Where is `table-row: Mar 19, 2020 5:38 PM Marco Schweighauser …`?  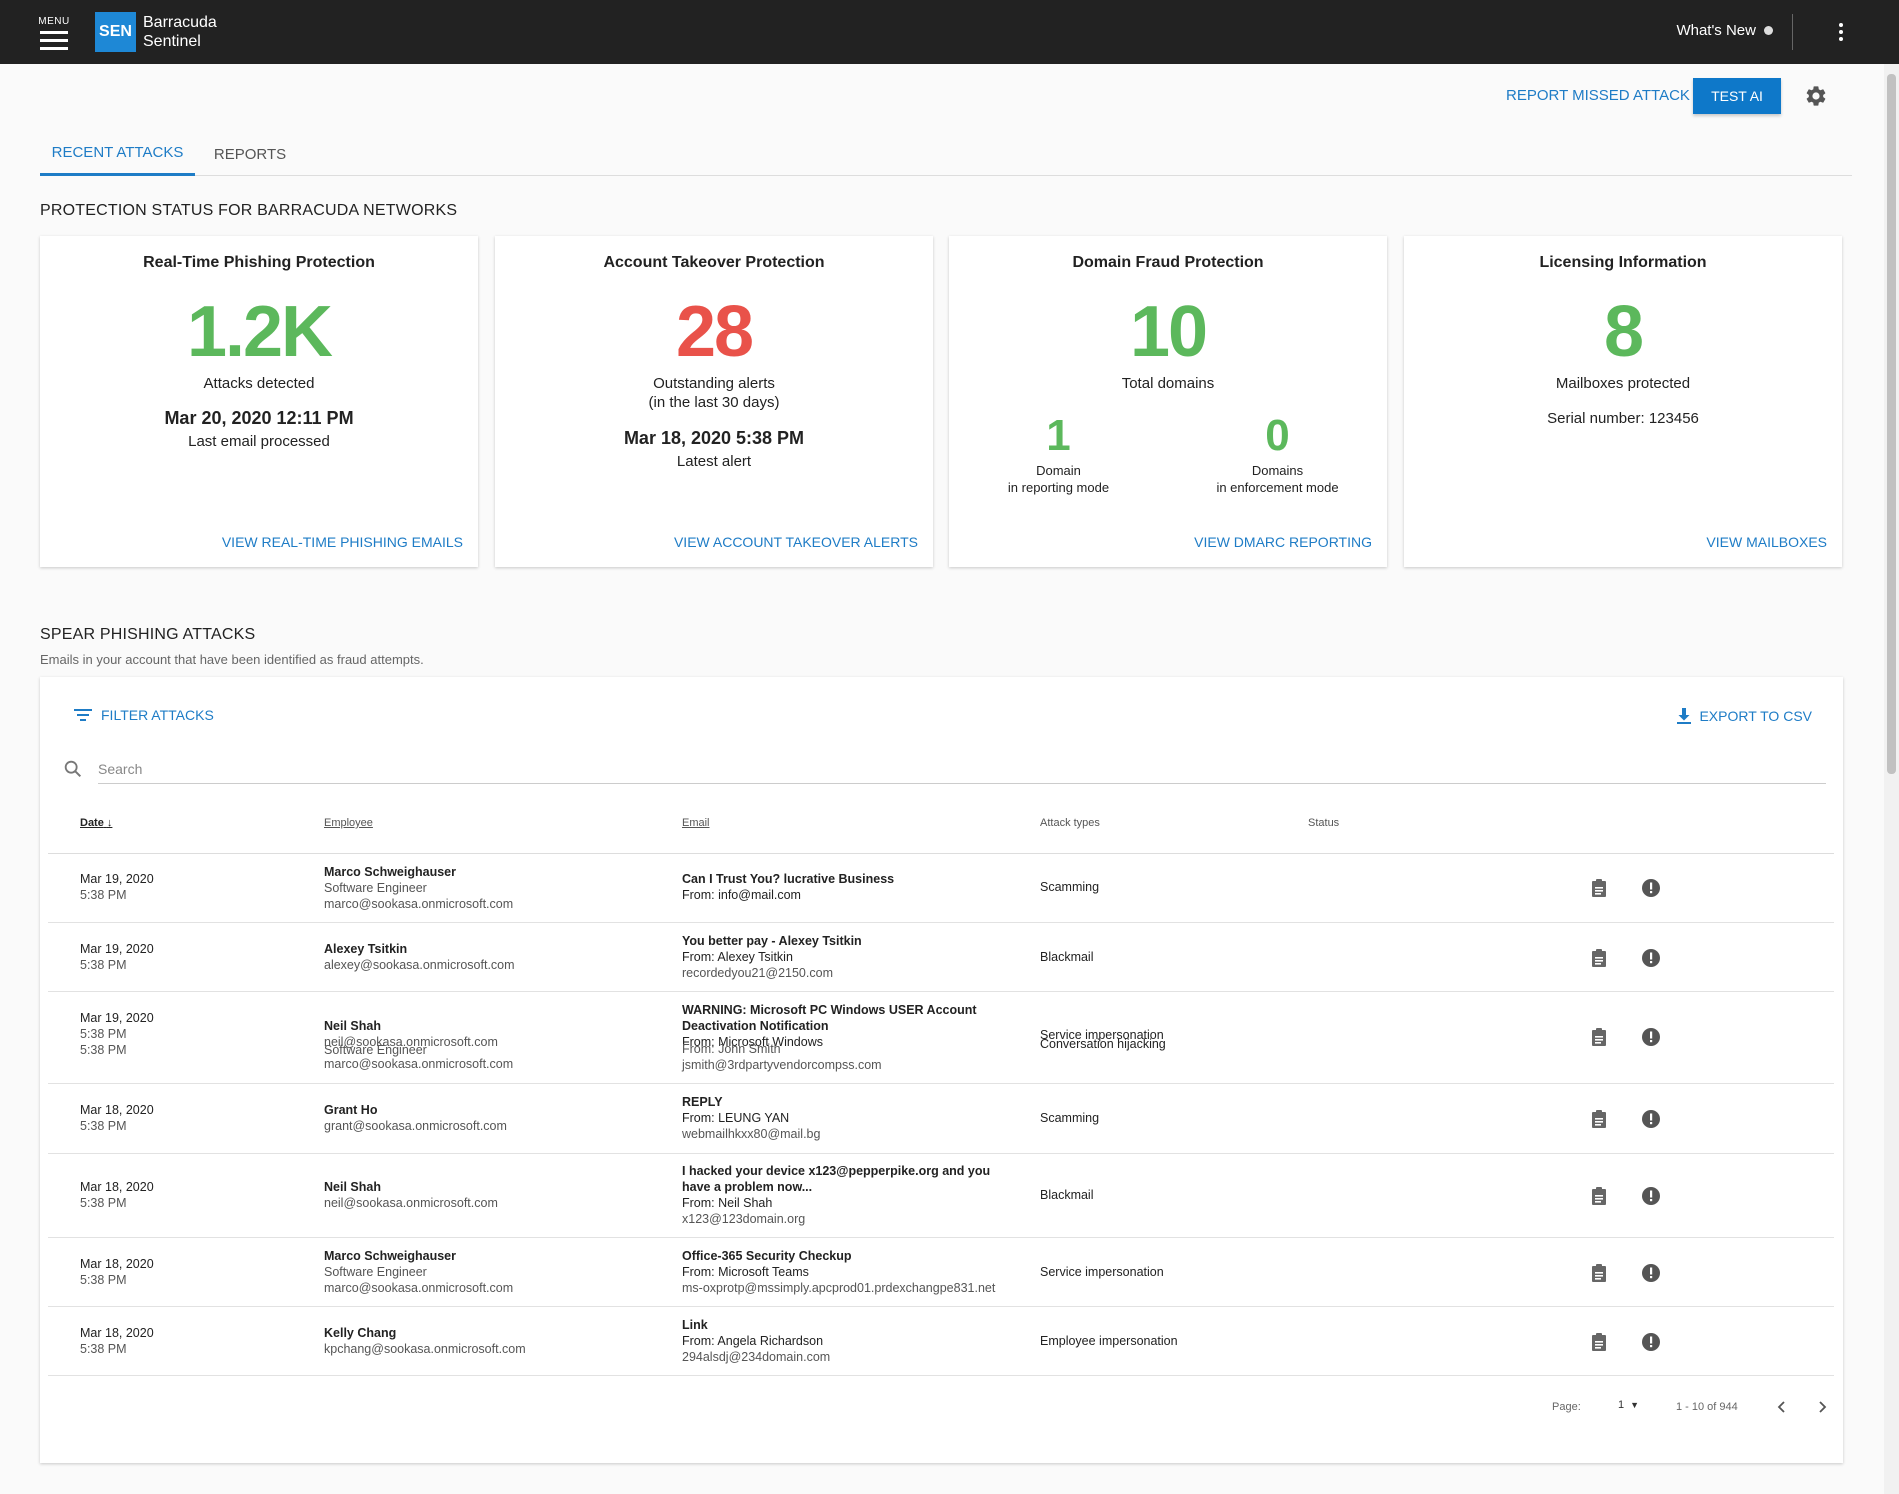 table-row: Mar 19, 2020 5:38 PM Marco Schweighauser … is located at coordinates (941, 888).